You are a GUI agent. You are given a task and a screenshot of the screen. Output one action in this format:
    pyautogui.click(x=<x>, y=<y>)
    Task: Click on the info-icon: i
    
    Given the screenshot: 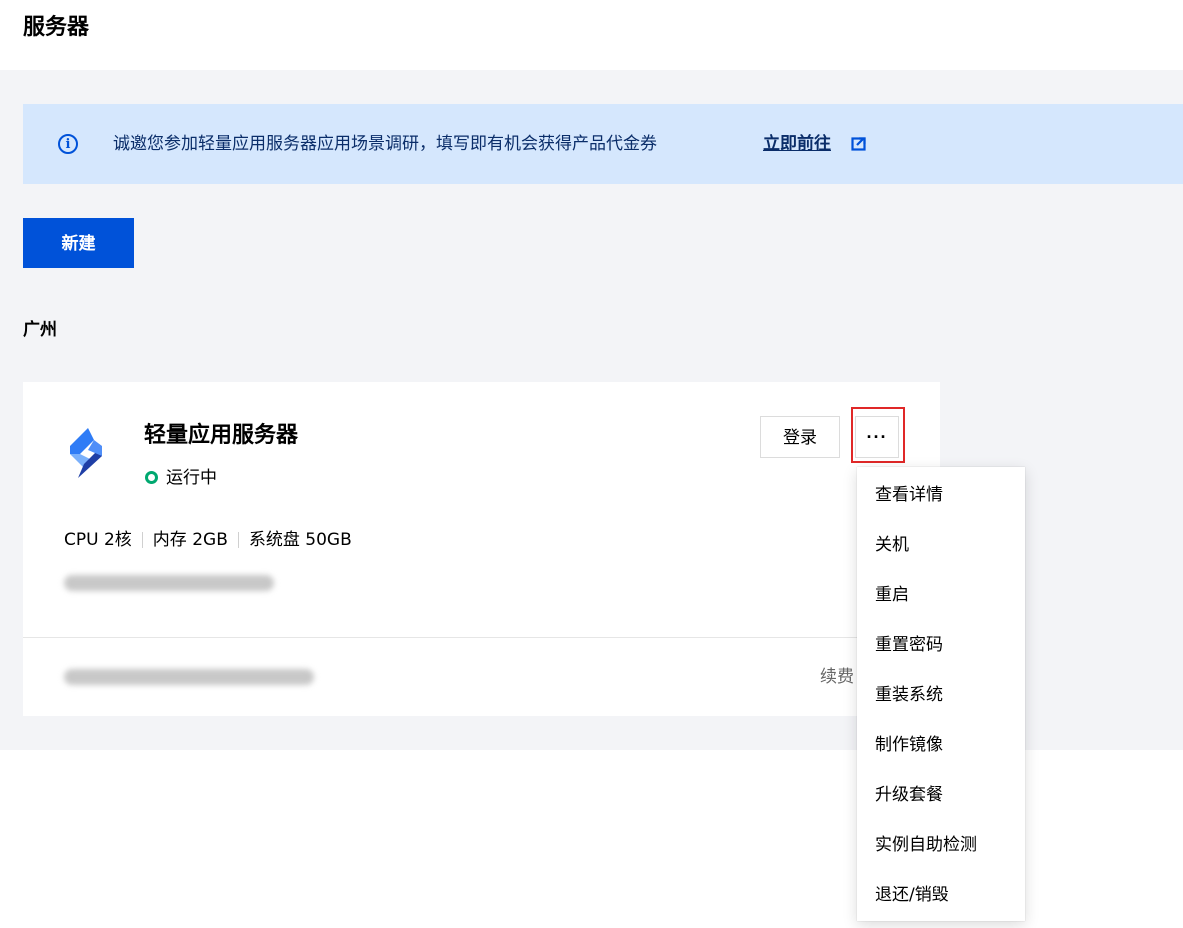 What is the action you would take?
    pyautogui.click(x=68, y=144)
    